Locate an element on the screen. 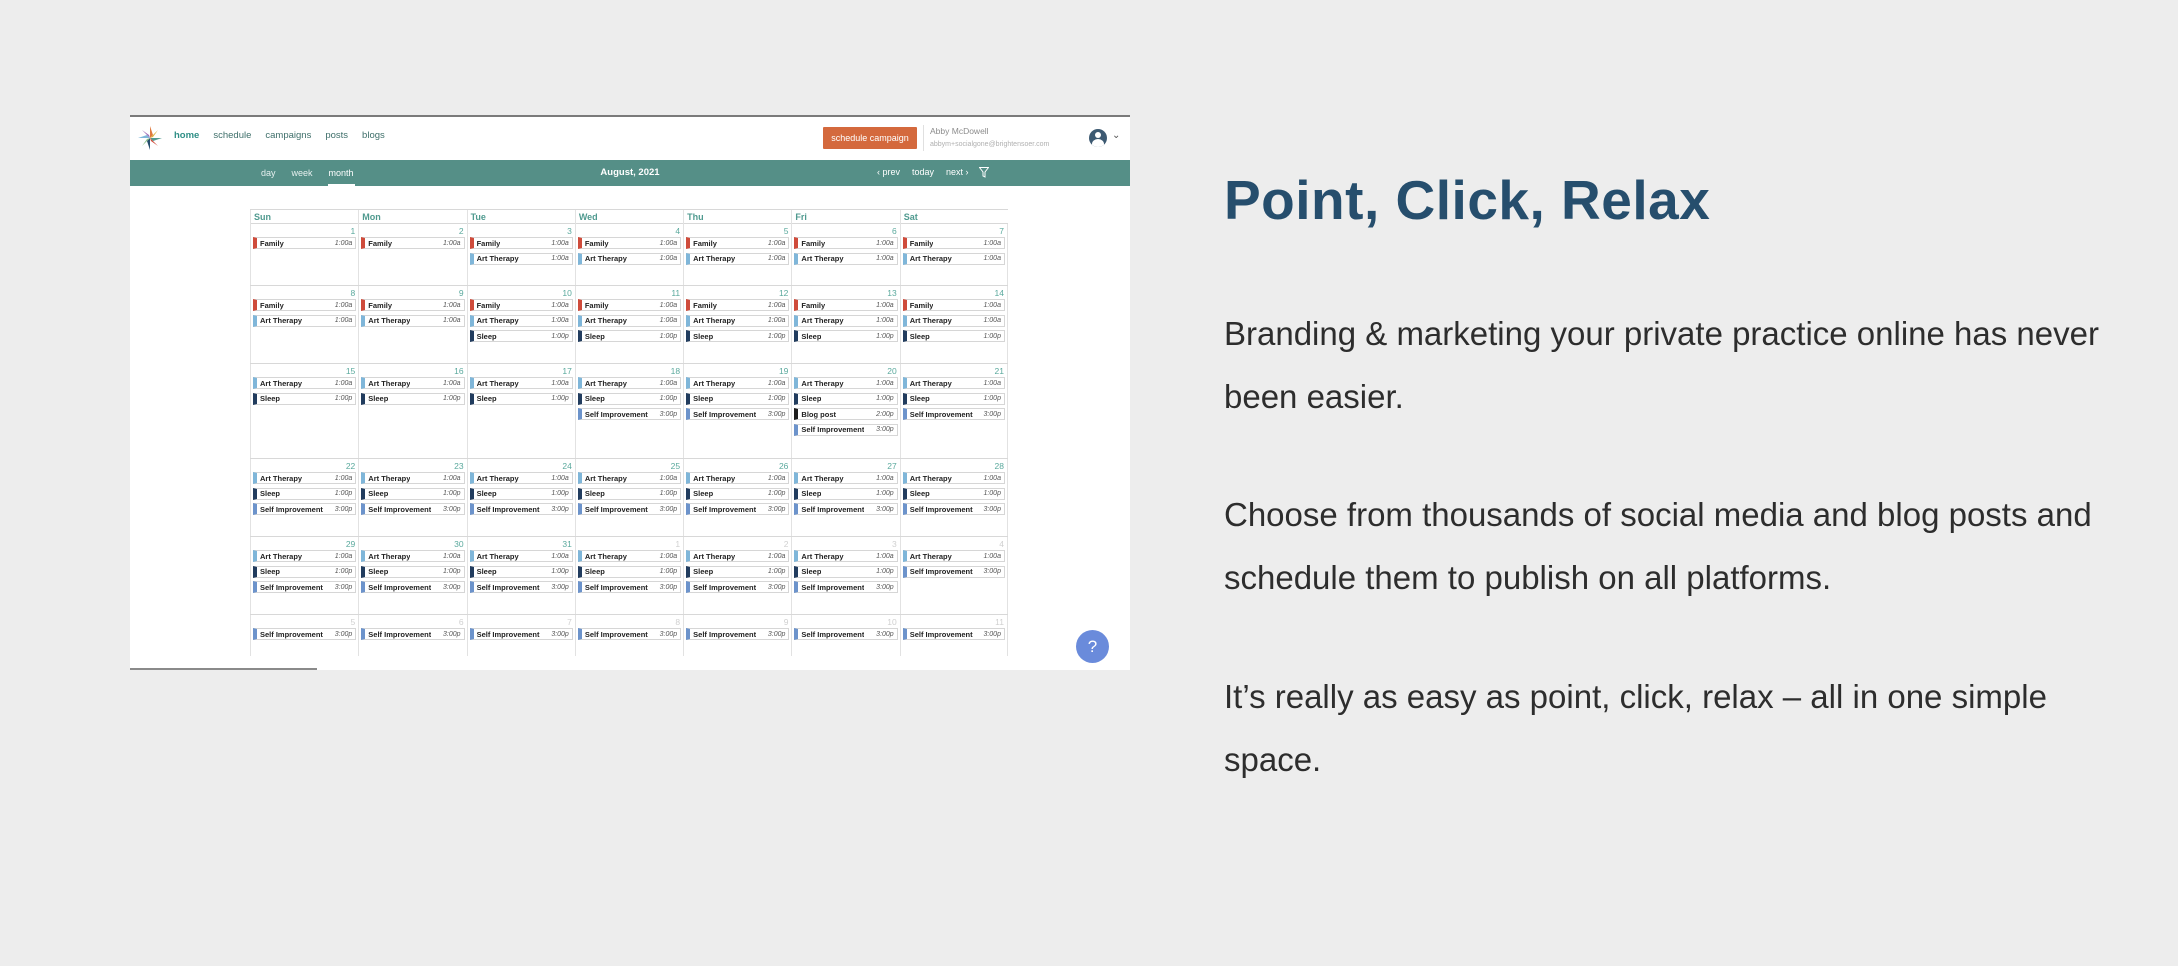  day-cell: 17 Art Therapy 1:00a Sleep 1:00p is located at coordinates (520, 411).